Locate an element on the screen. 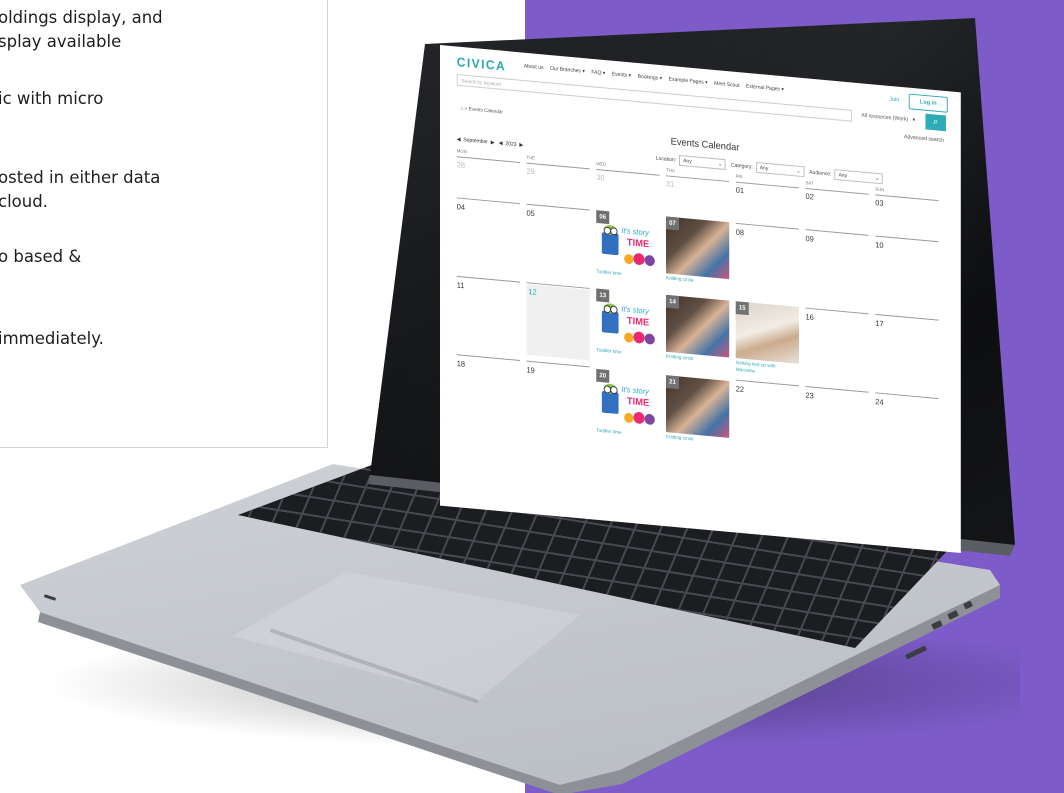 The image size is (1064, 793). day-23: 23 is located at coordinates (809, 396).